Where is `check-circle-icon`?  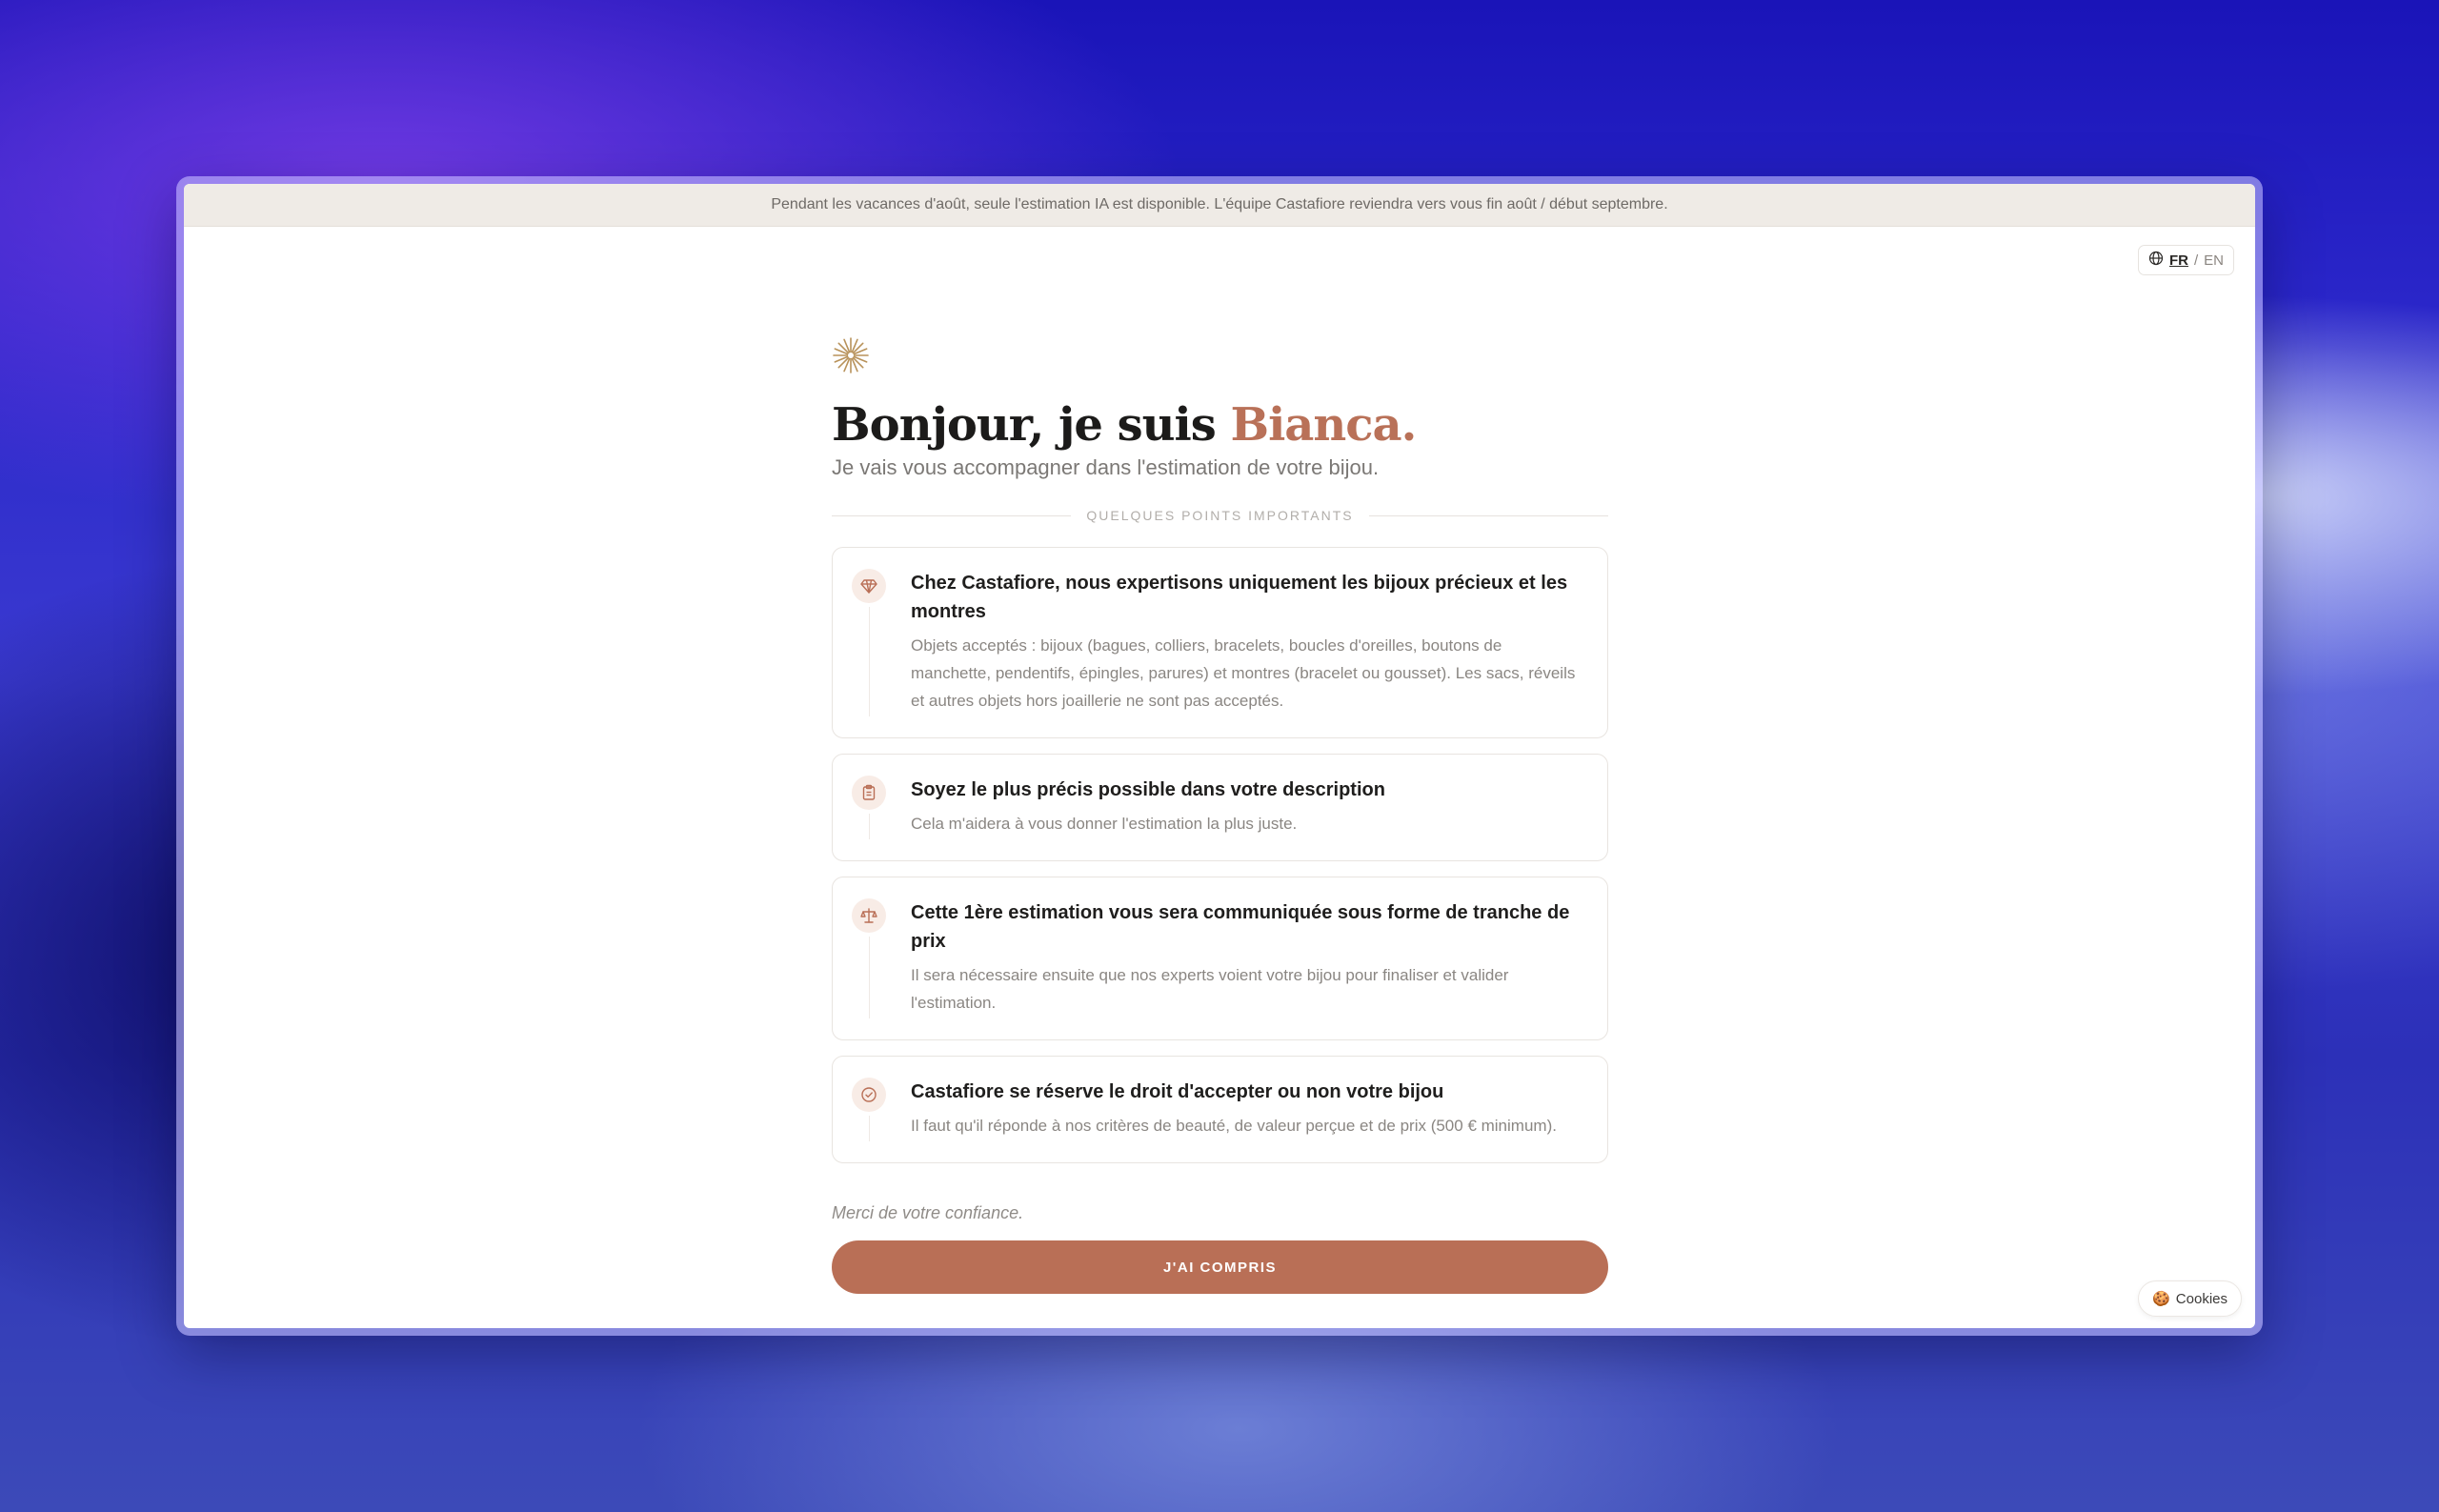 check-circle-icon is located at coordinates (869, 1095).